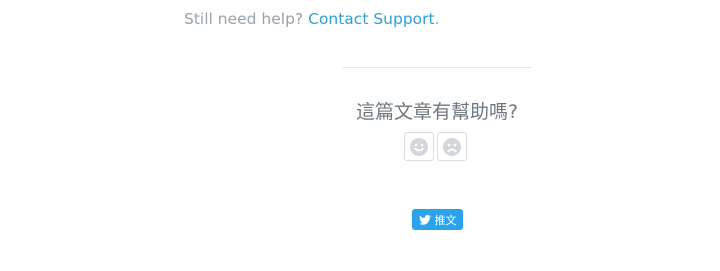  Describe the element at coordinates (435, 146) in the screenshot. I see `vote-buttons` at that location.